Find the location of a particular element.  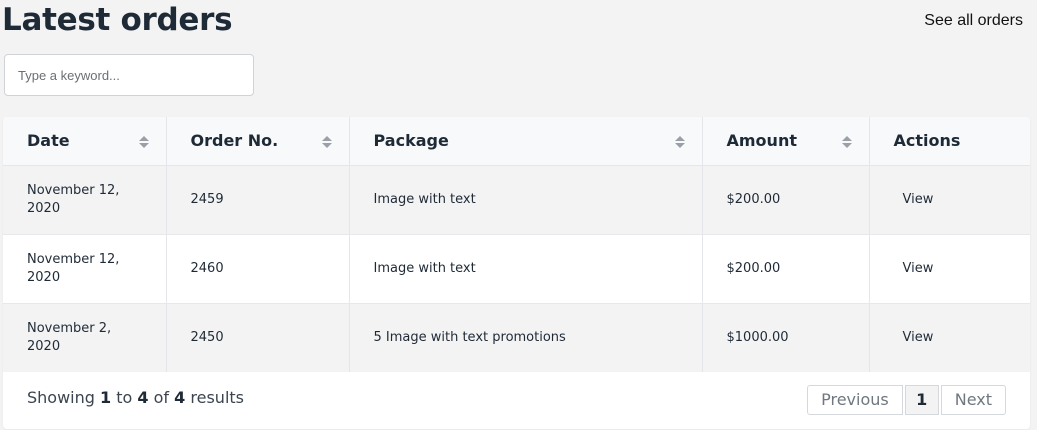

of-word: of is located at coordinates (161, 397).